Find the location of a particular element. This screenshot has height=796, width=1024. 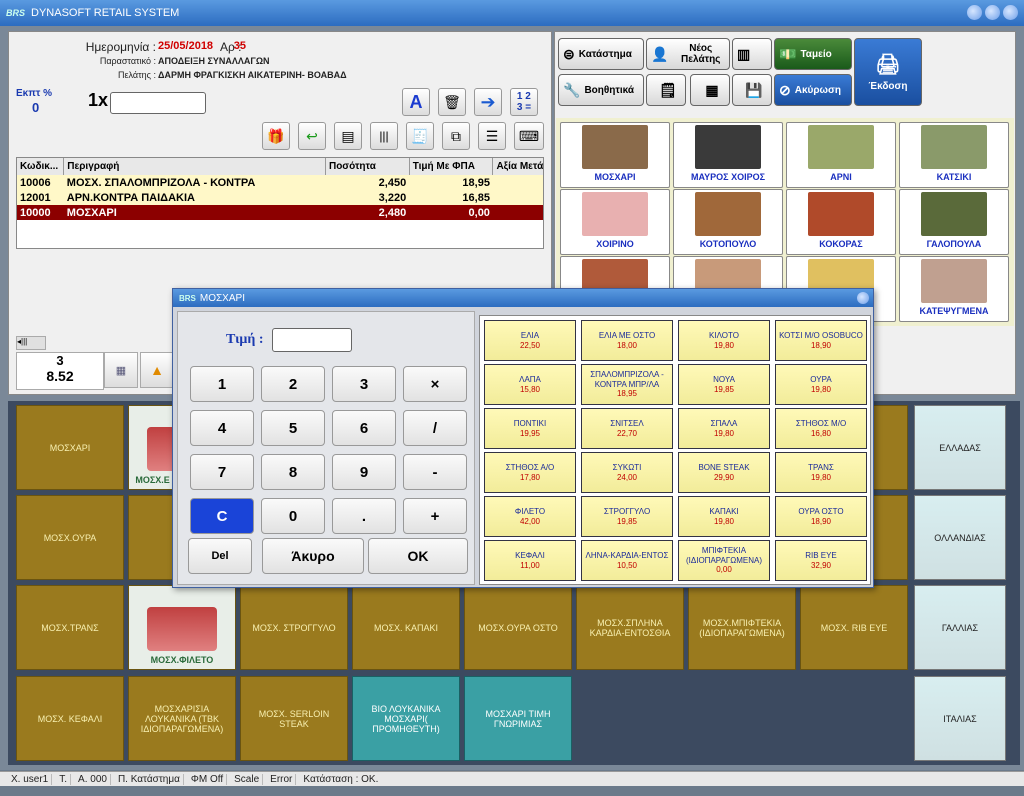

minimize-icon is located at coordinates (974, 12).